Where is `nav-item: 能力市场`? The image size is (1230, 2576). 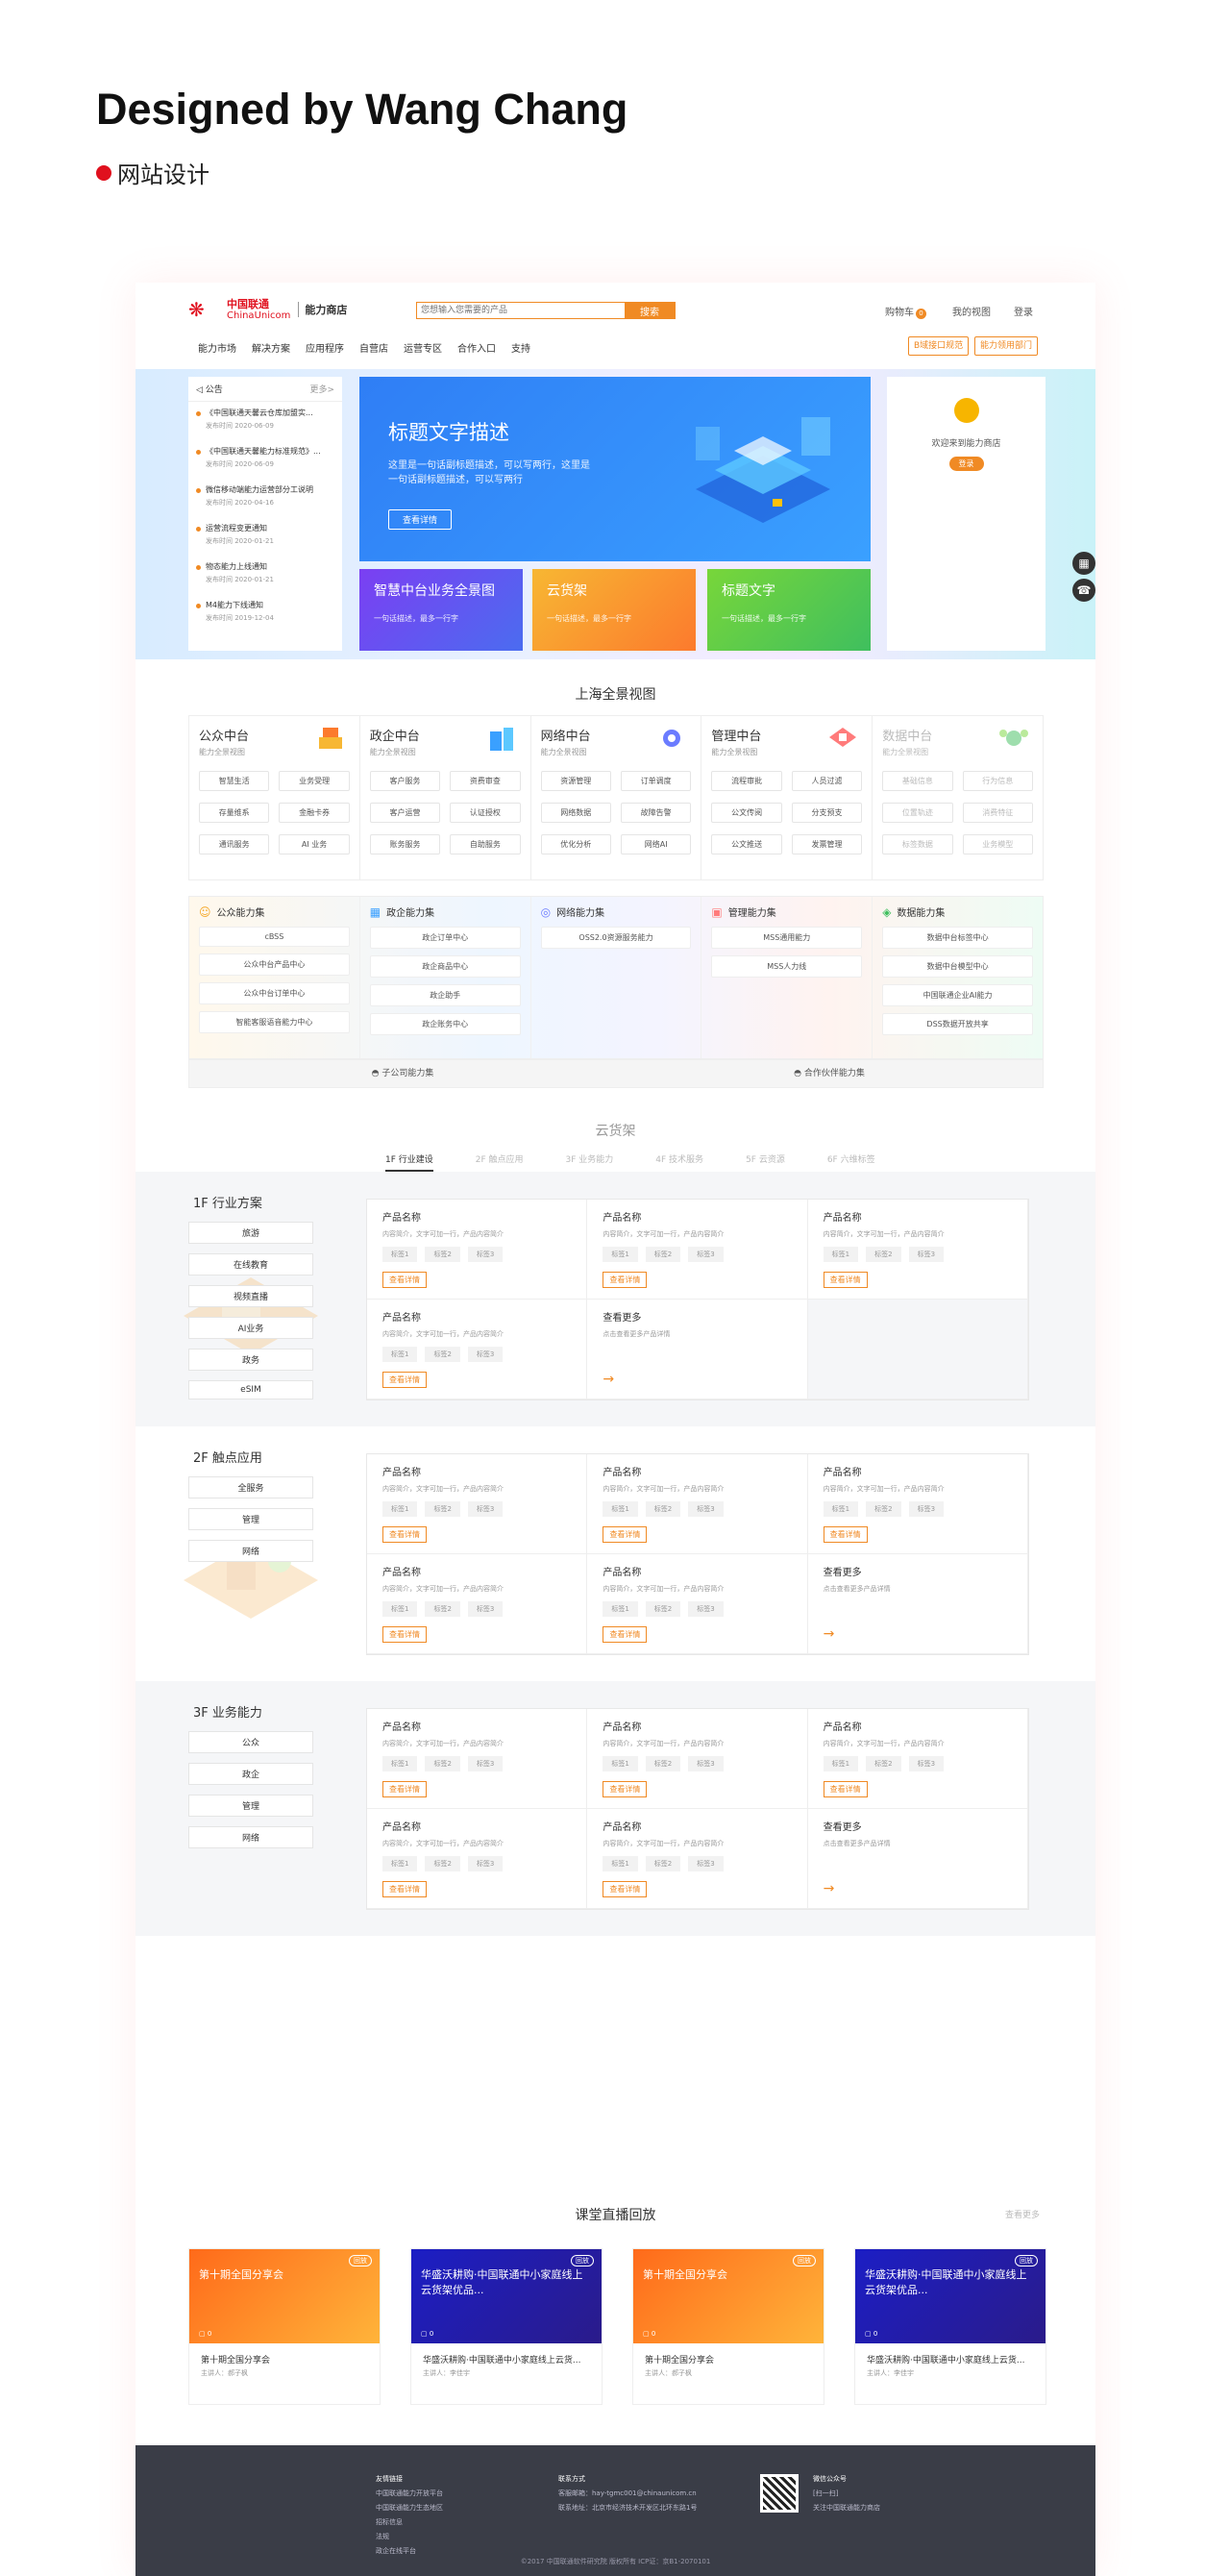 nav-item: 能力市场 is located at coordinates (217, 348).